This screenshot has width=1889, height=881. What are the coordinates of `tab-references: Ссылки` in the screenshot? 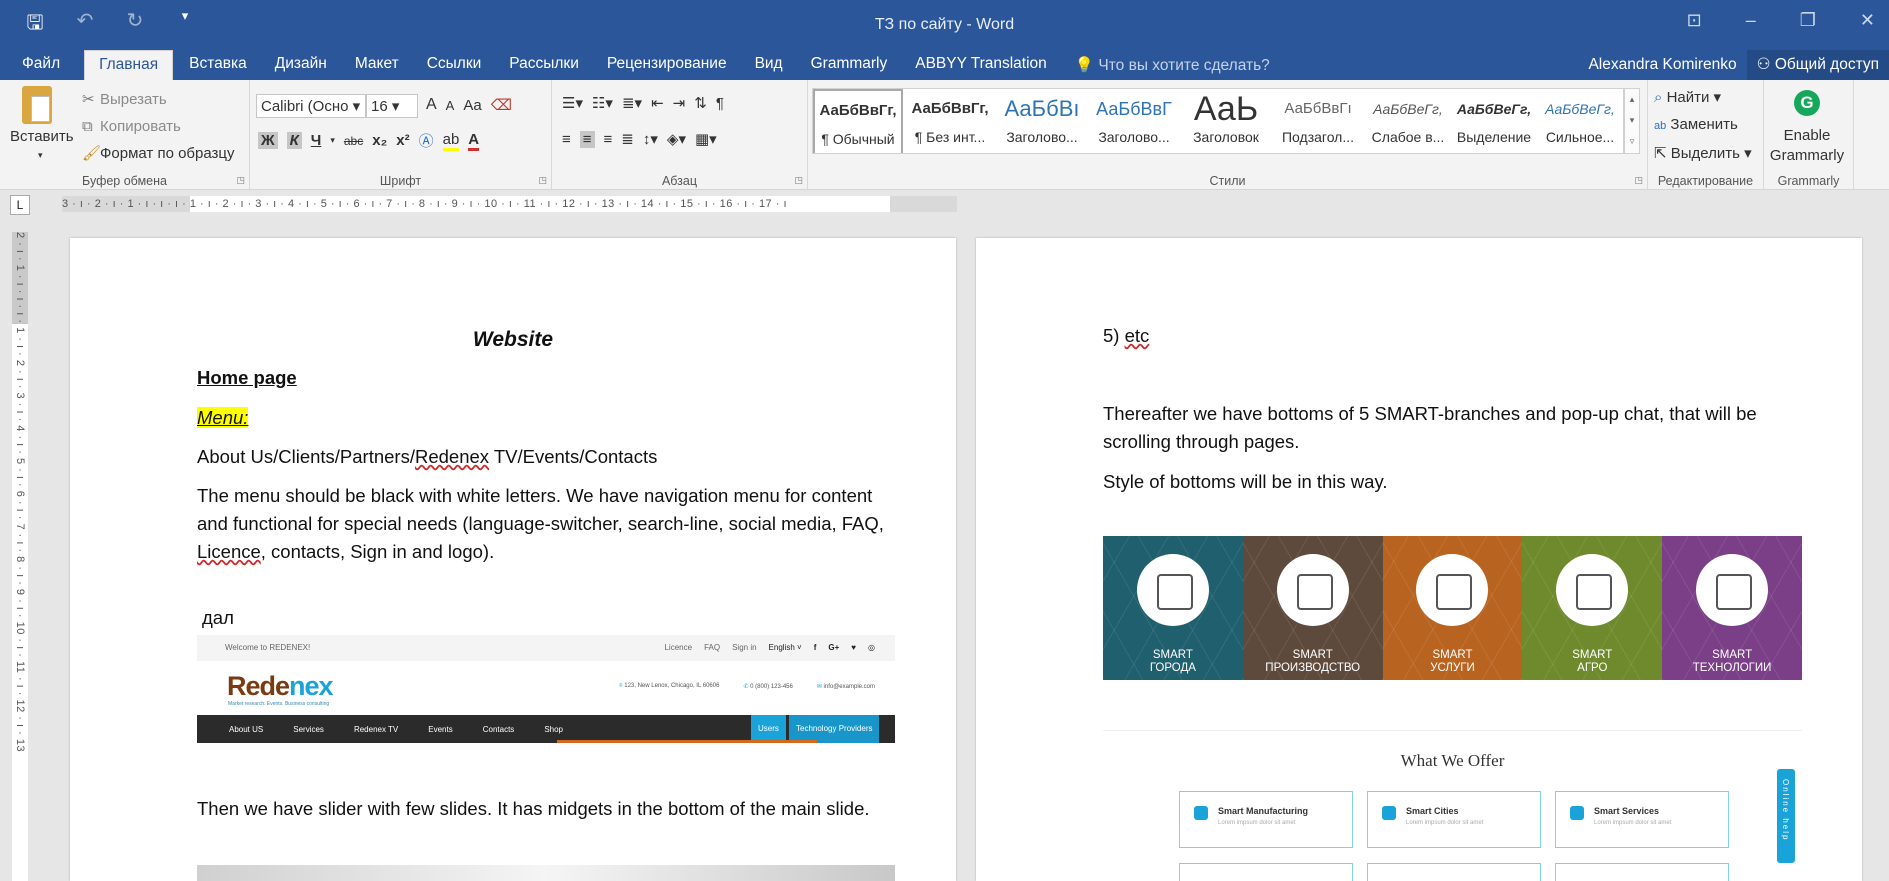 It's located at (454, 65).